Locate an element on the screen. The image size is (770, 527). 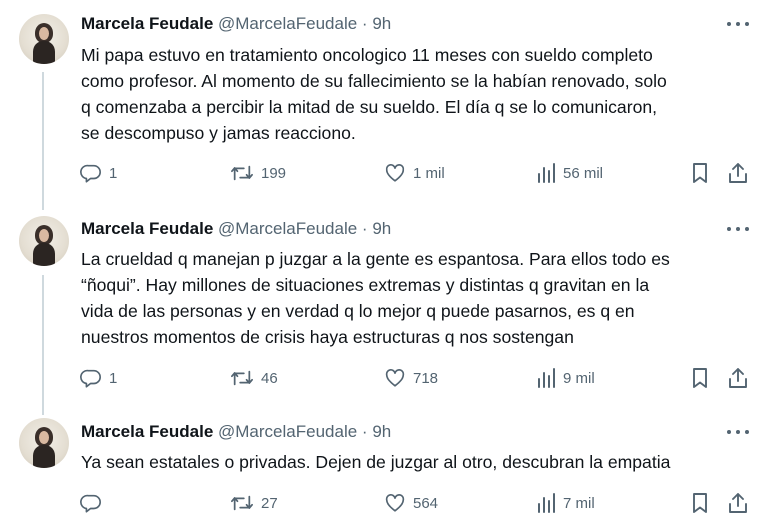
reply-button is located at coordinates (94, 503).